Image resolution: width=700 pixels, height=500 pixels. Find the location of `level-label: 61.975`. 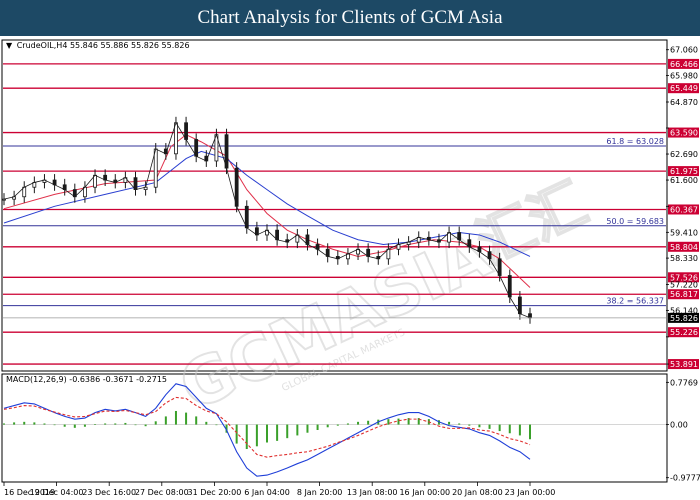

level-label: 61.975 is located at coordinates (684, 171).